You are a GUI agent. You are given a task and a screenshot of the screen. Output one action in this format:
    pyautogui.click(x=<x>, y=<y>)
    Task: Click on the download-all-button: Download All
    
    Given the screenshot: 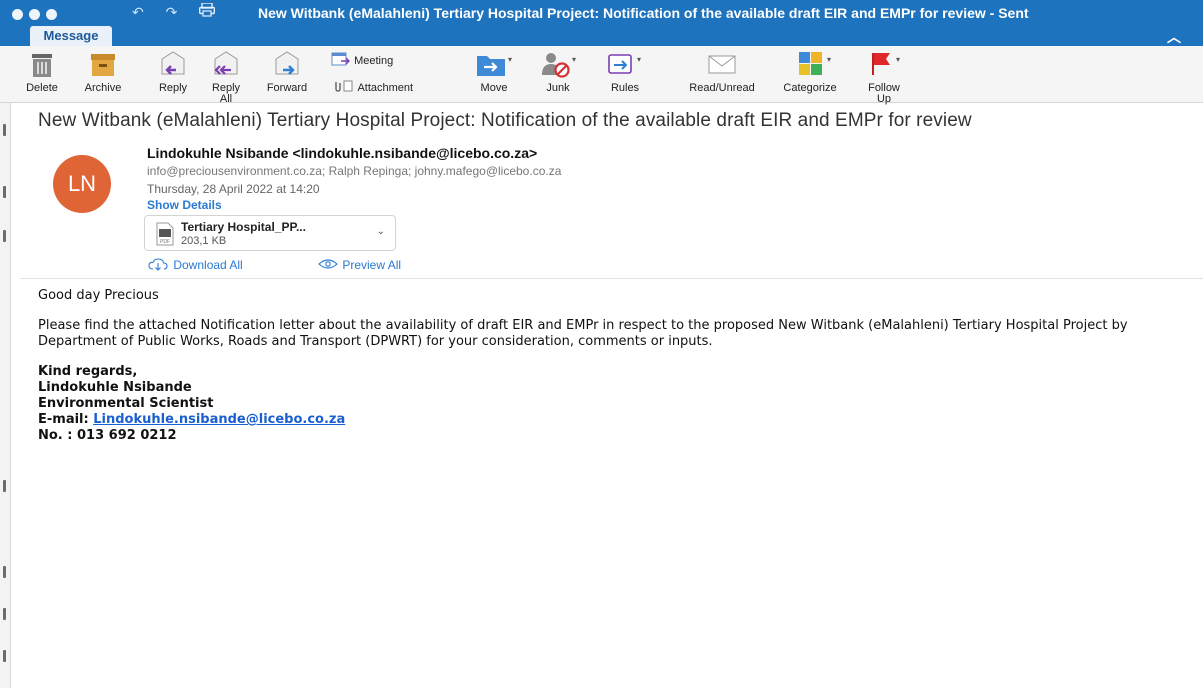 What is the action you would take?
    pyautogui.click(x=195, y=265)
    